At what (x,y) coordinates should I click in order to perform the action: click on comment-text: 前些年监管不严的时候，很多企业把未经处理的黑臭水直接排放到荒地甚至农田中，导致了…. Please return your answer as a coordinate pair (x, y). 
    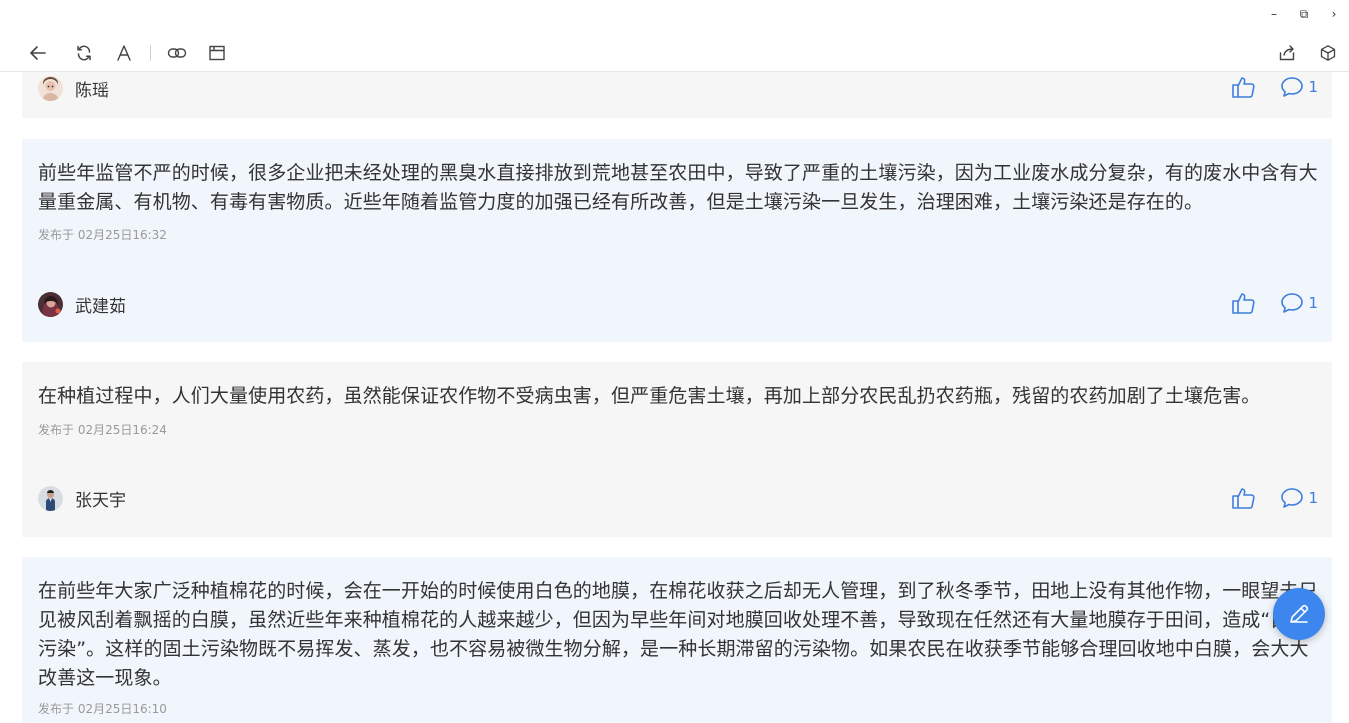
    Looking at the image, I should click on (678, 187).